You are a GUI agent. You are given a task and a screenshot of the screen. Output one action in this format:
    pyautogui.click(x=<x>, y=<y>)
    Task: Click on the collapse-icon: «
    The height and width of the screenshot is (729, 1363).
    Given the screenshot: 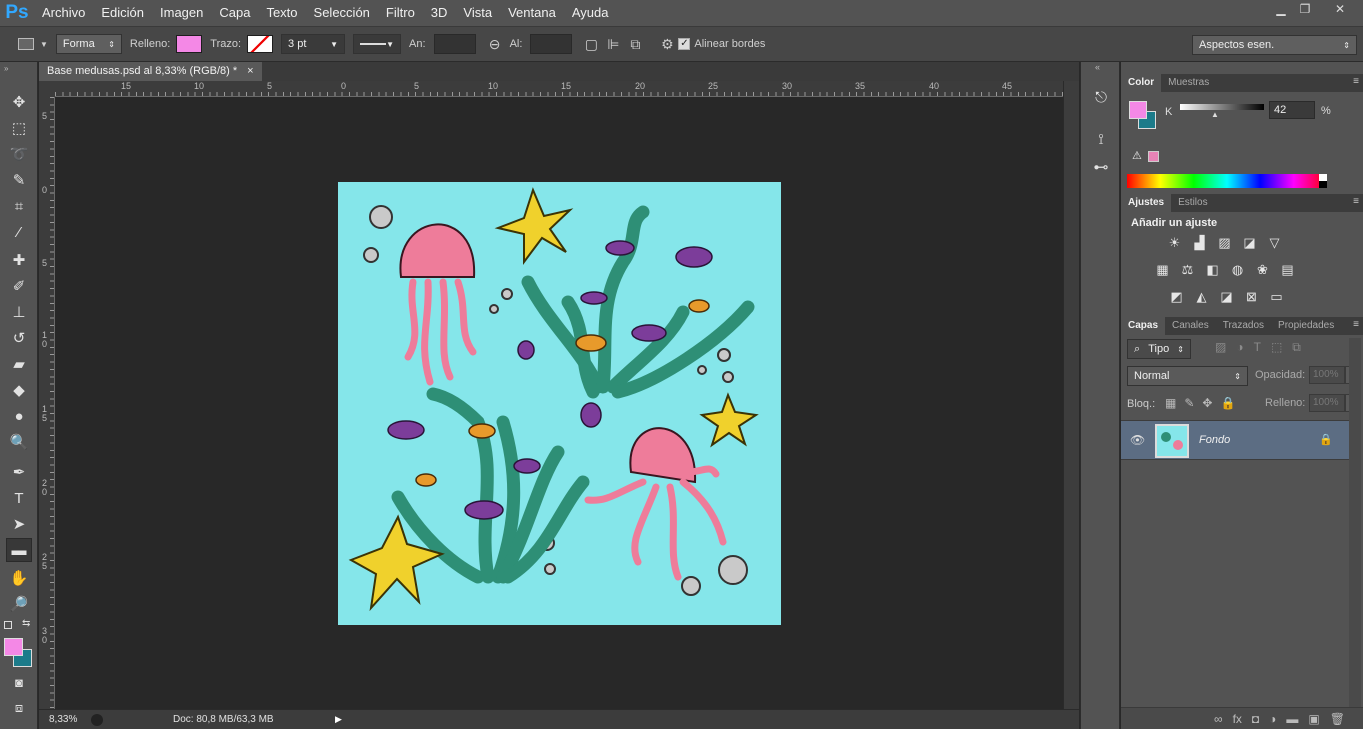 What is the action you would take?
    pyautogui.click(x=1097, y=67)
    